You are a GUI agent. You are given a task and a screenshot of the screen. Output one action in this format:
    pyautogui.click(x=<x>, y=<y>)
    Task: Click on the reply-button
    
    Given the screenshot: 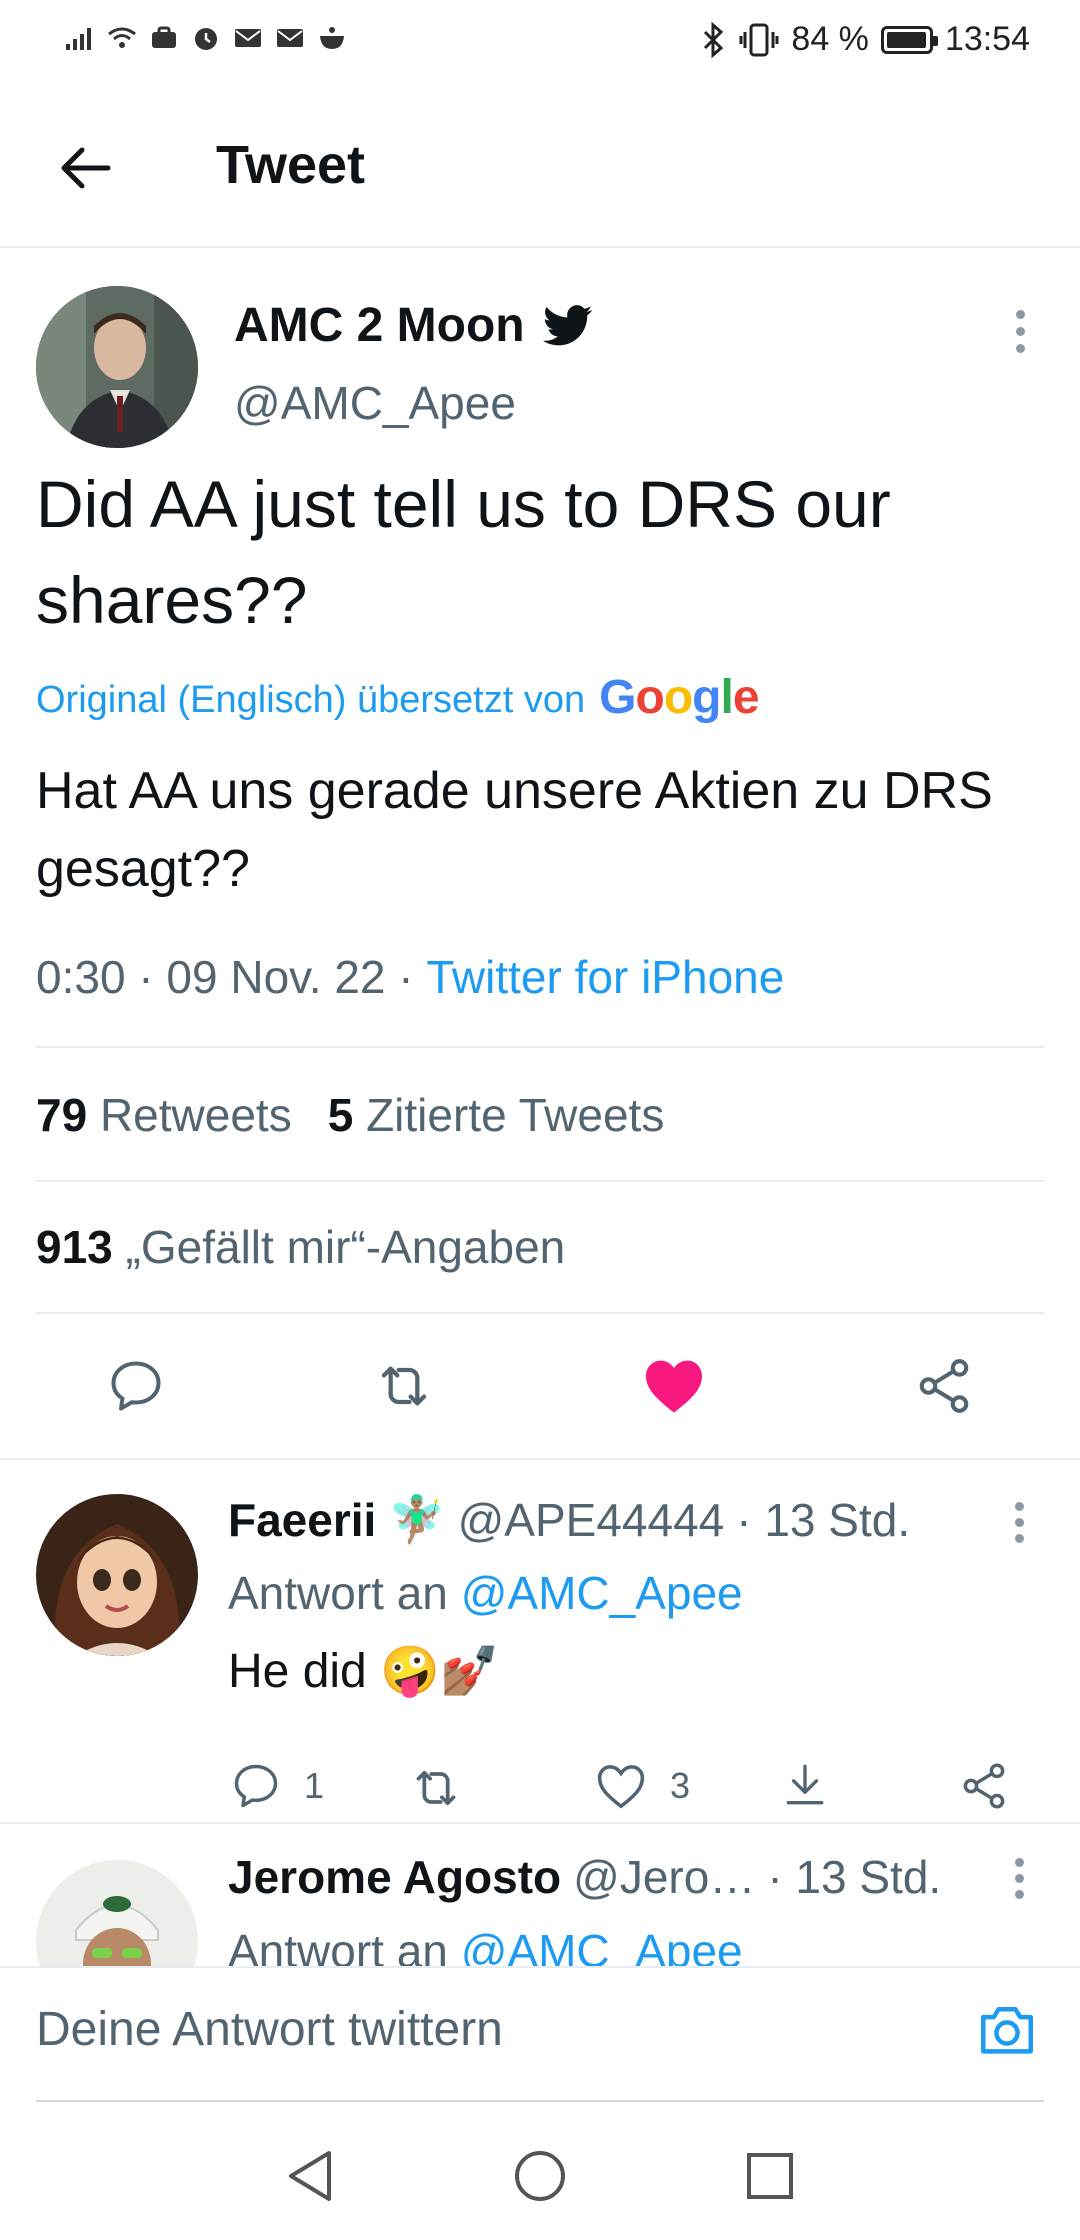 What is the action you would take?
    pyautogui.click(x=136, y=1386)
    